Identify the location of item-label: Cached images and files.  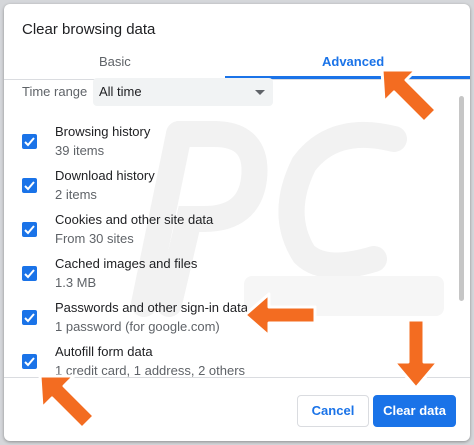
(126, 263).